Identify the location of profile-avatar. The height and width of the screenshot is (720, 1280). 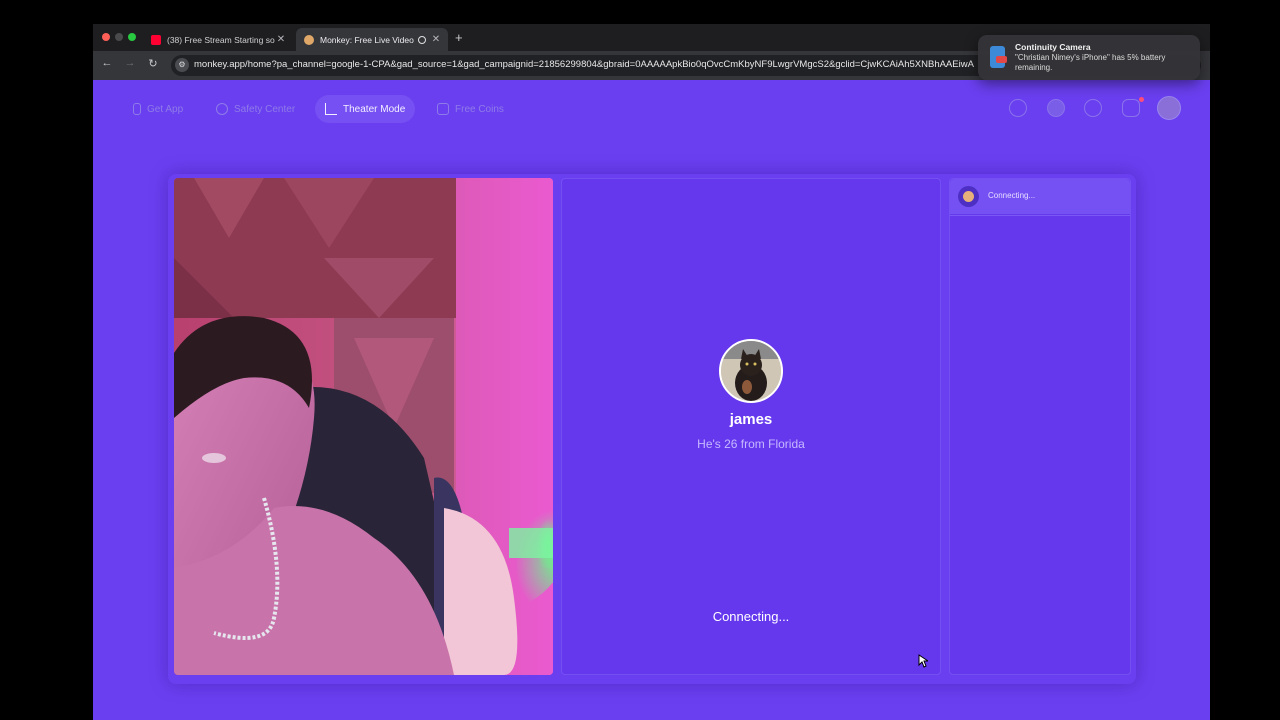
(1169, 108).